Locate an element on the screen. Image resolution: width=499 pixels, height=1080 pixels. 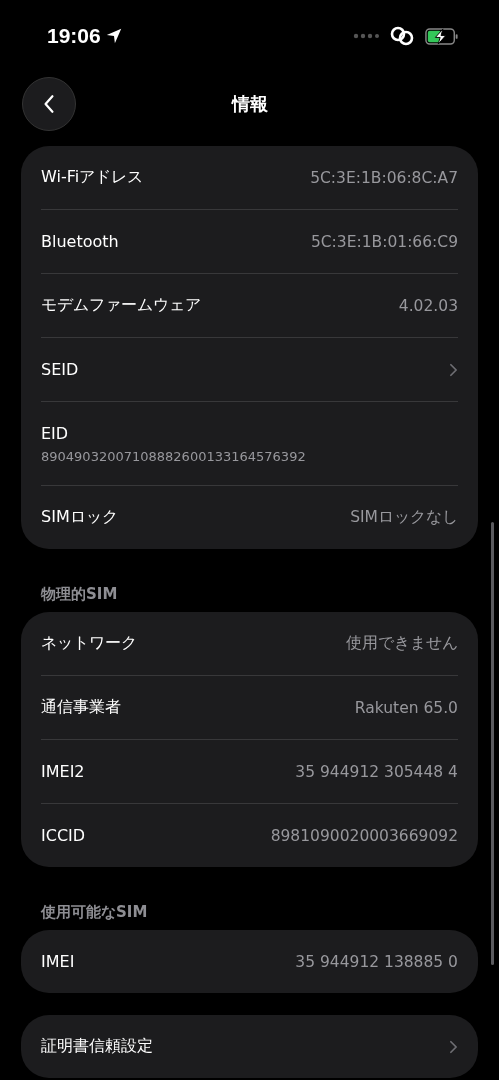
row-label: IMEI is located at coordinates (58, 961).